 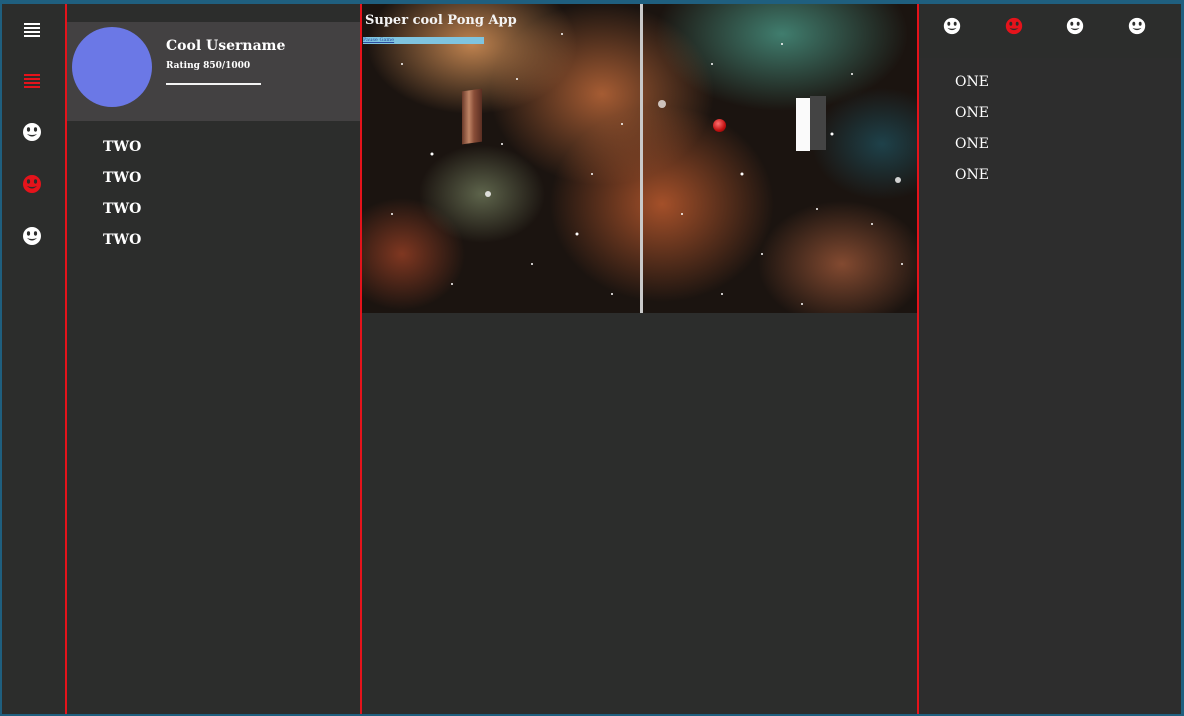 I want to click on divider, so click(x=213, y=84).